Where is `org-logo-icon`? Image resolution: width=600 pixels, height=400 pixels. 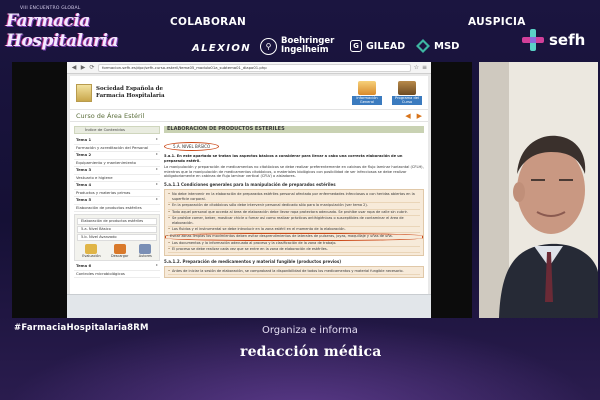
org-logo-icon is located at coordinates (84, 92).